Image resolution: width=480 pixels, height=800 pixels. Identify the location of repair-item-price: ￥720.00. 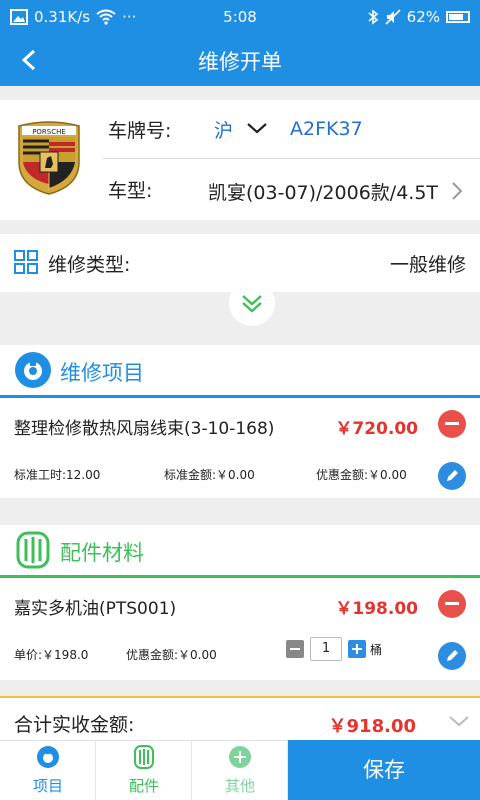
(376, 429).